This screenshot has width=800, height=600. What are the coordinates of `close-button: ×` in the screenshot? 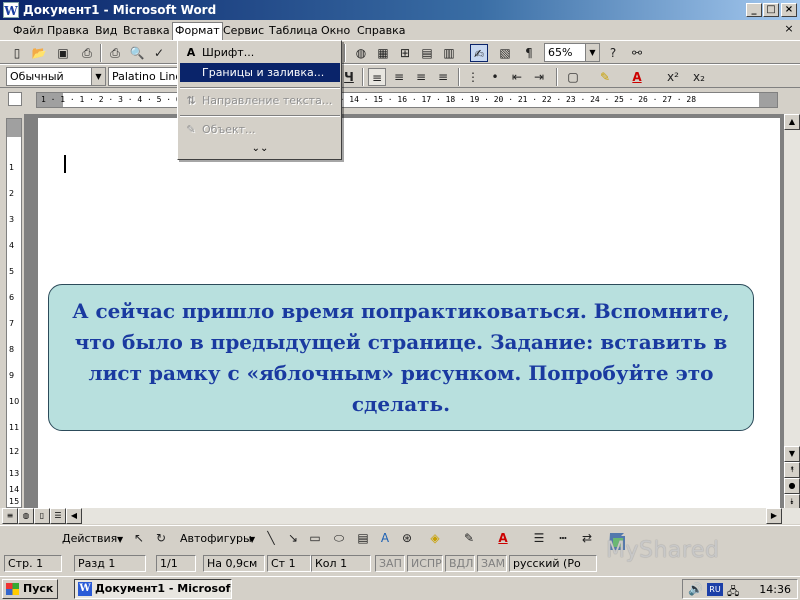 It's located at (789, 10).